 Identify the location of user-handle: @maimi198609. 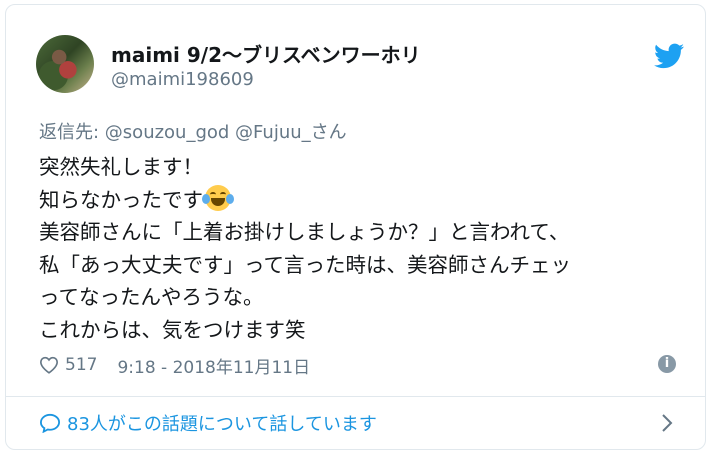
(182, 79).